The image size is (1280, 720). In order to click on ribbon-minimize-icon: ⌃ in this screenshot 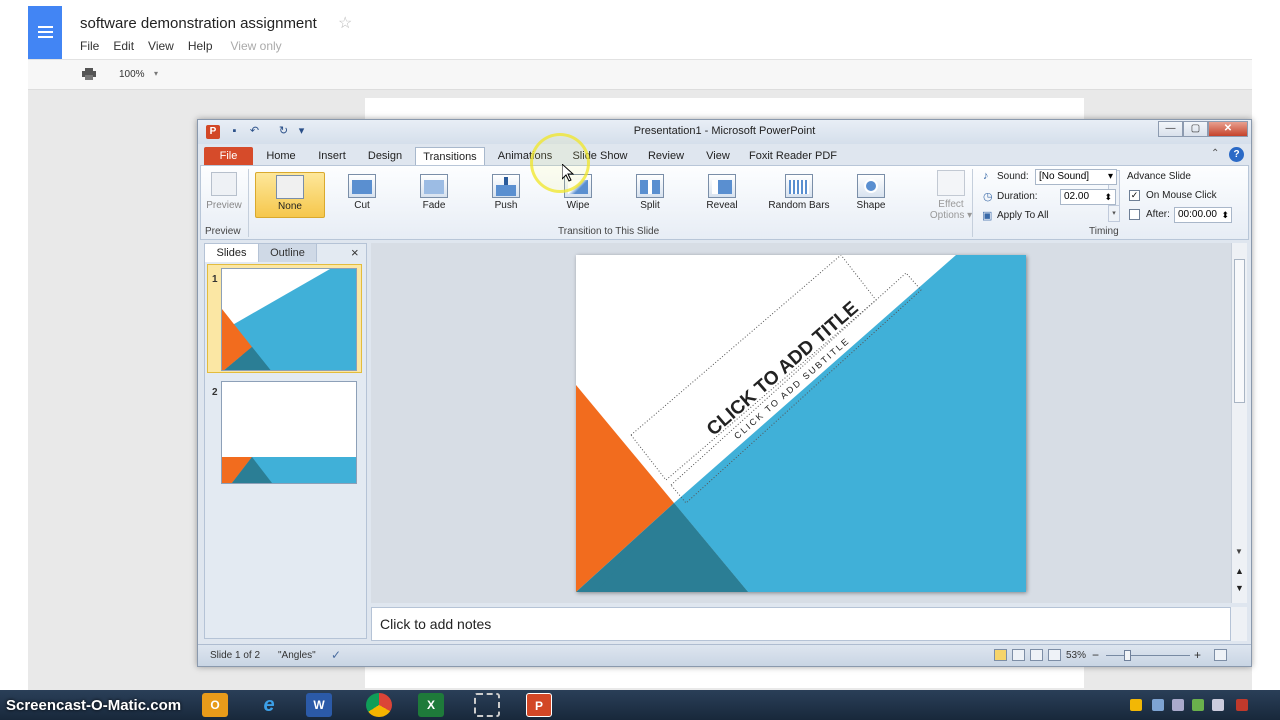, I will do `click(1215, 153)`.